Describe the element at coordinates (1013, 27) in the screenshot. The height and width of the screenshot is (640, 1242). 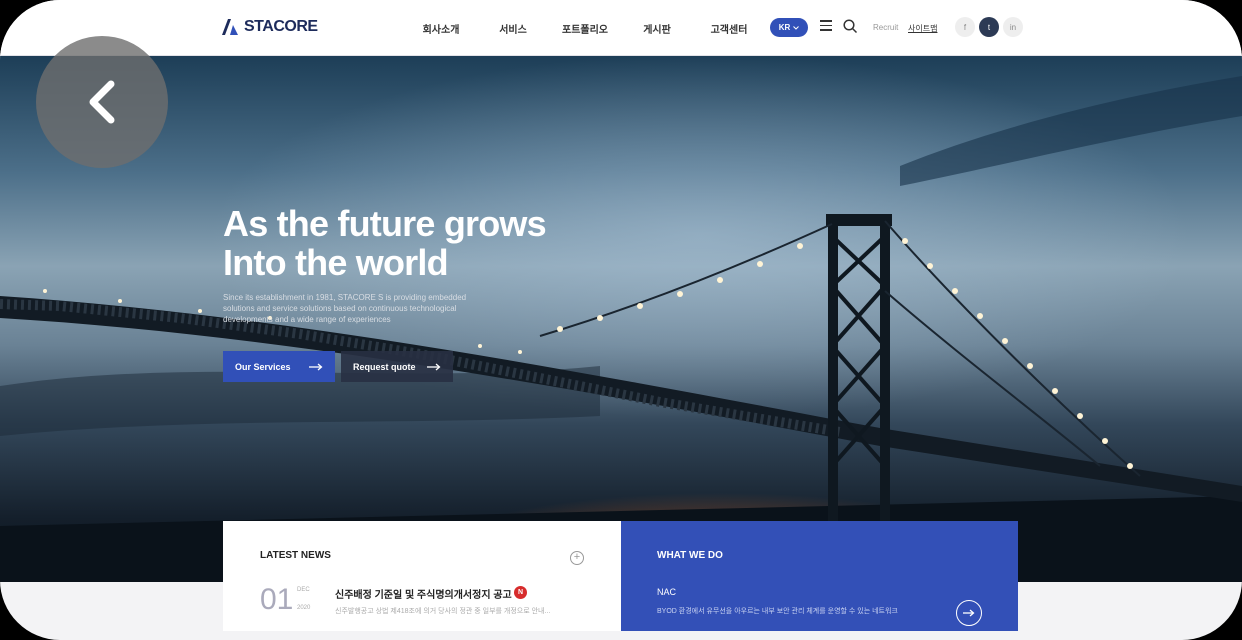
I see `linkedin-icon: in` at that location.